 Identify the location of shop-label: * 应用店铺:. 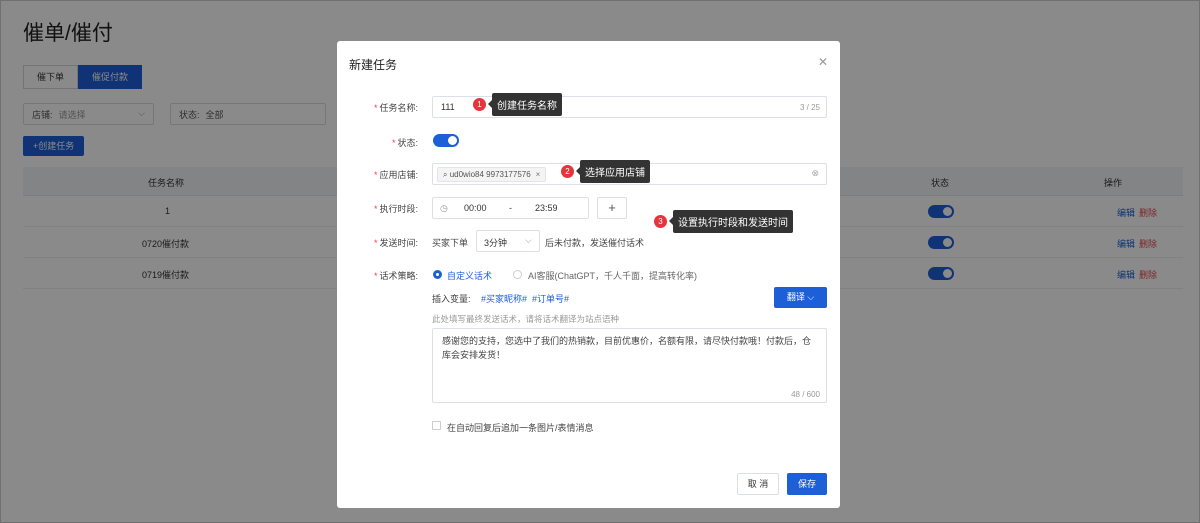
(395, 175).